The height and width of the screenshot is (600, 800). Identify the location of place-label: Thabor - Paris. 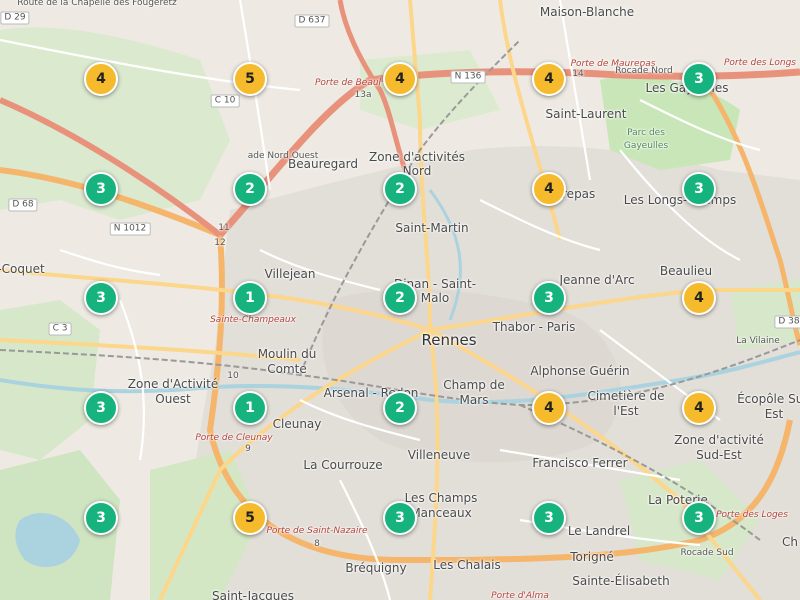
(534, 327).